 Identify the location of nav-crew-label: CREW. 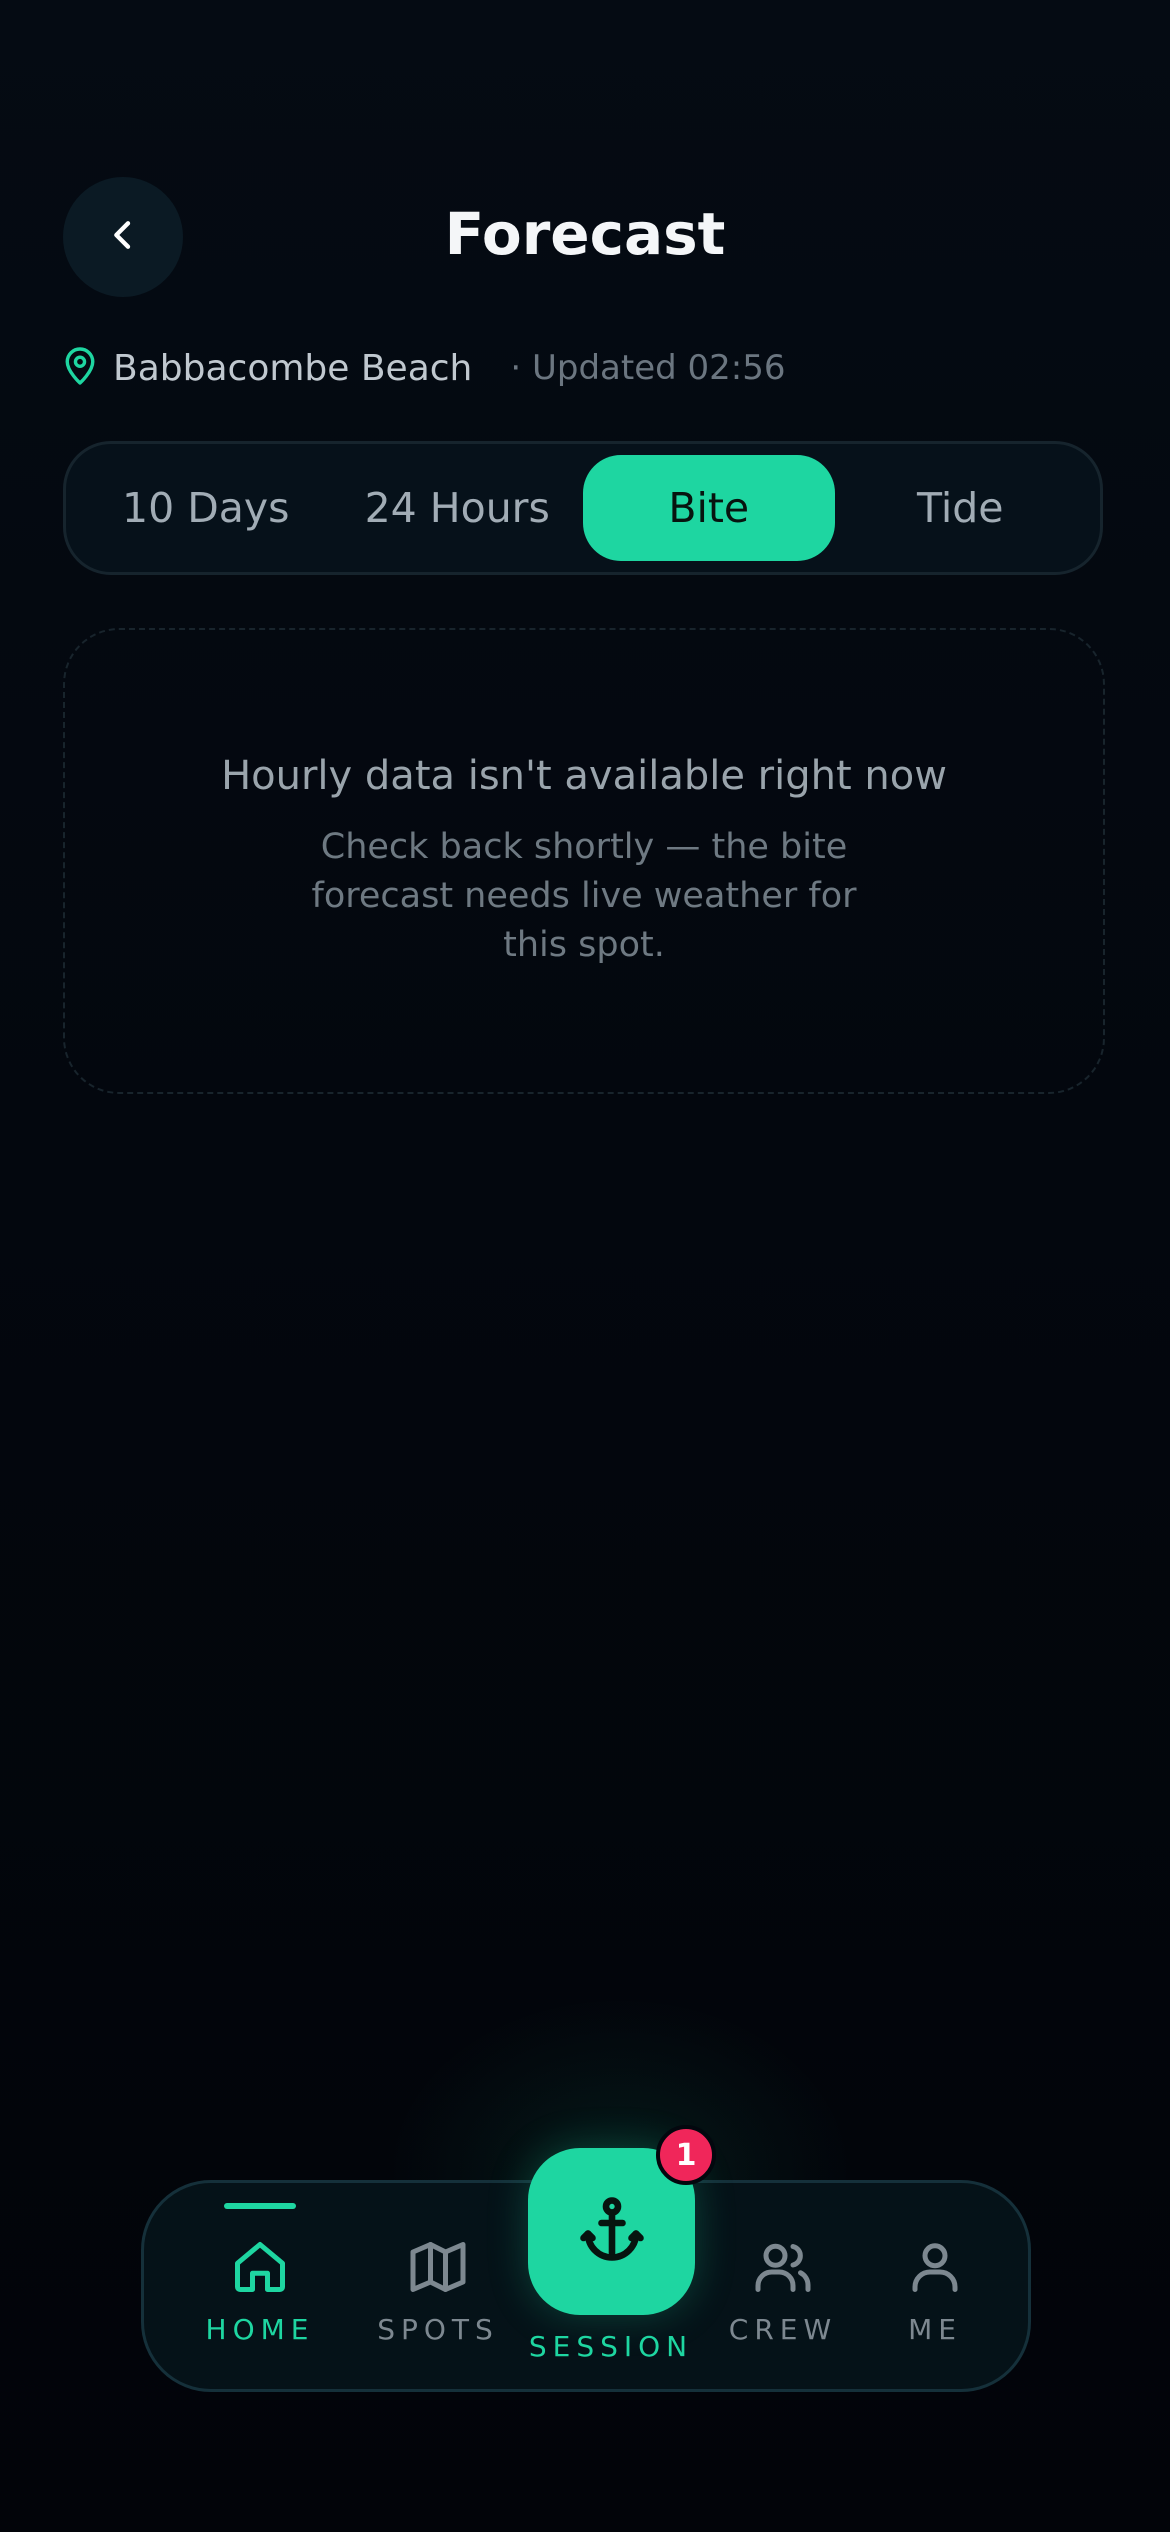
(783, 2329).